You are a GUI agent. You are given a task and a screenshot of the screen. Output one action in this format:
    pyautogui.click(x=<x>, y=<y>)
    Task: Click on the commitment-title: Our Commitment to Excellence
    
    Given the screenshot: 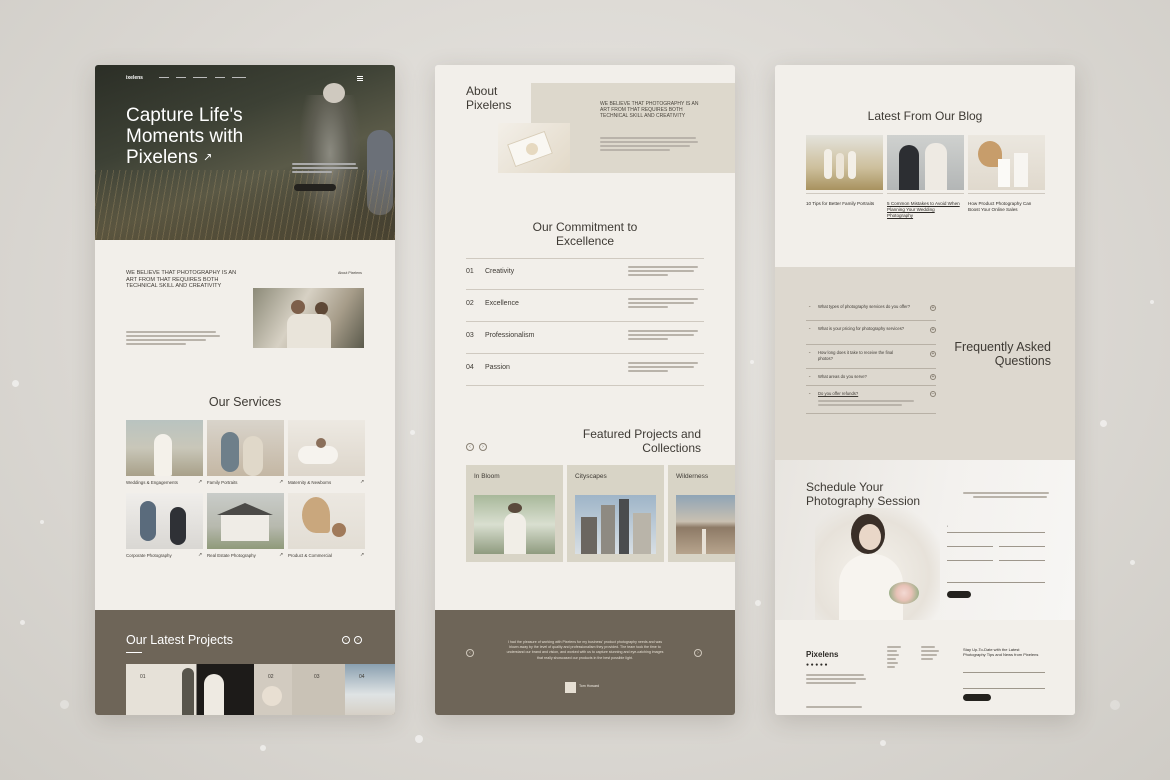 What is the action you would take?
    pyautogui.click(x=585, y=234)
    